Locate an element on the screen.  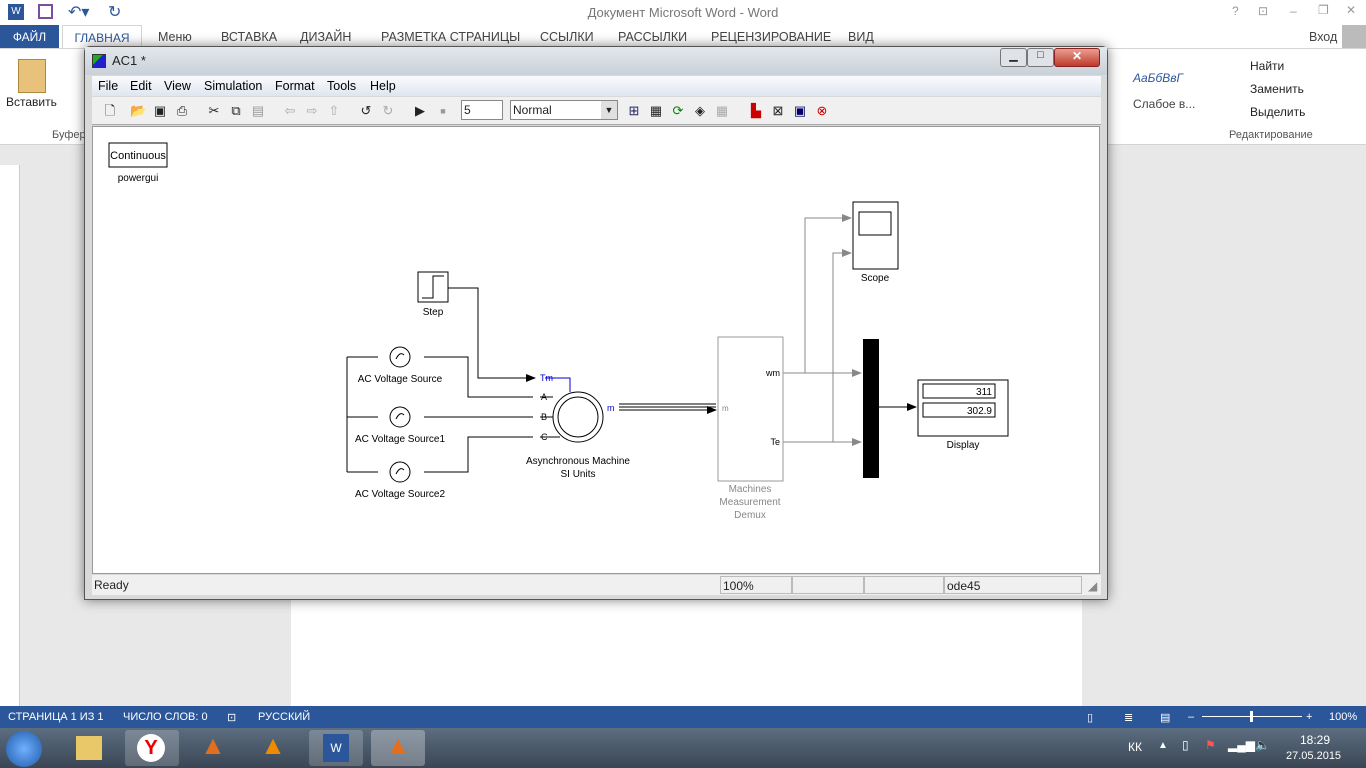
ac-source2-label: AC Voltage Source2 is located at coordinates (400, 494).